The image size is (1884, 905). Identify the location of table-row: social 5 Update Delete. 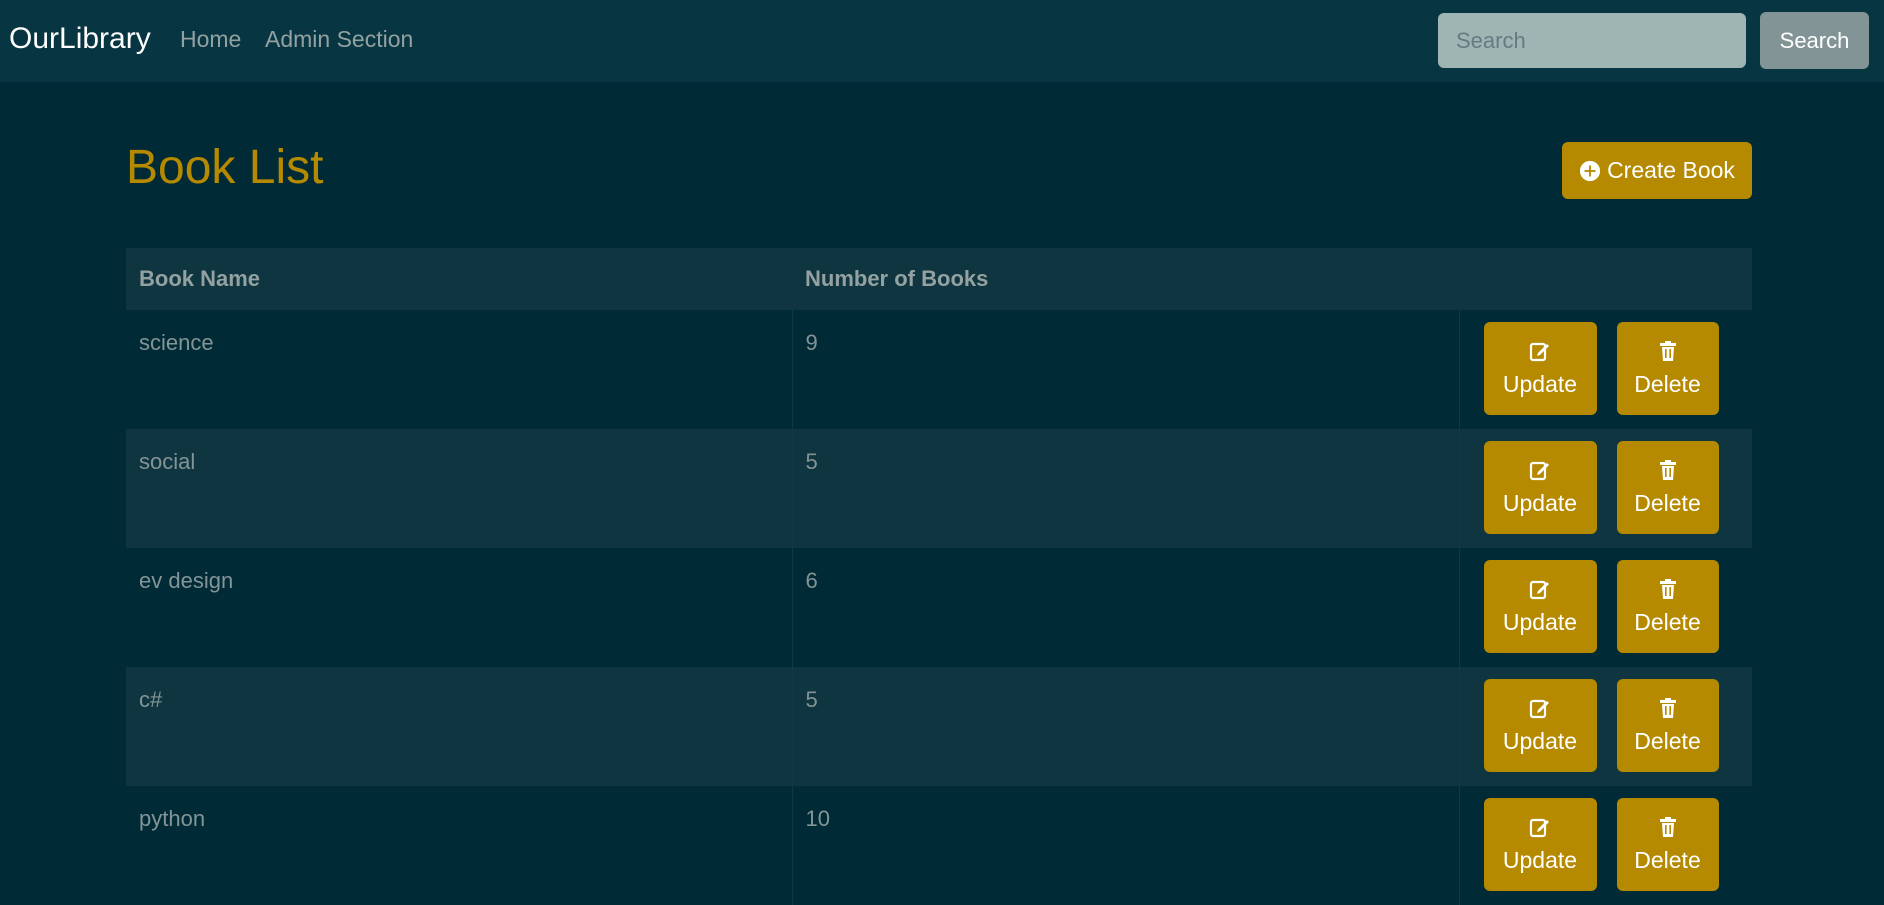
(939, 488).